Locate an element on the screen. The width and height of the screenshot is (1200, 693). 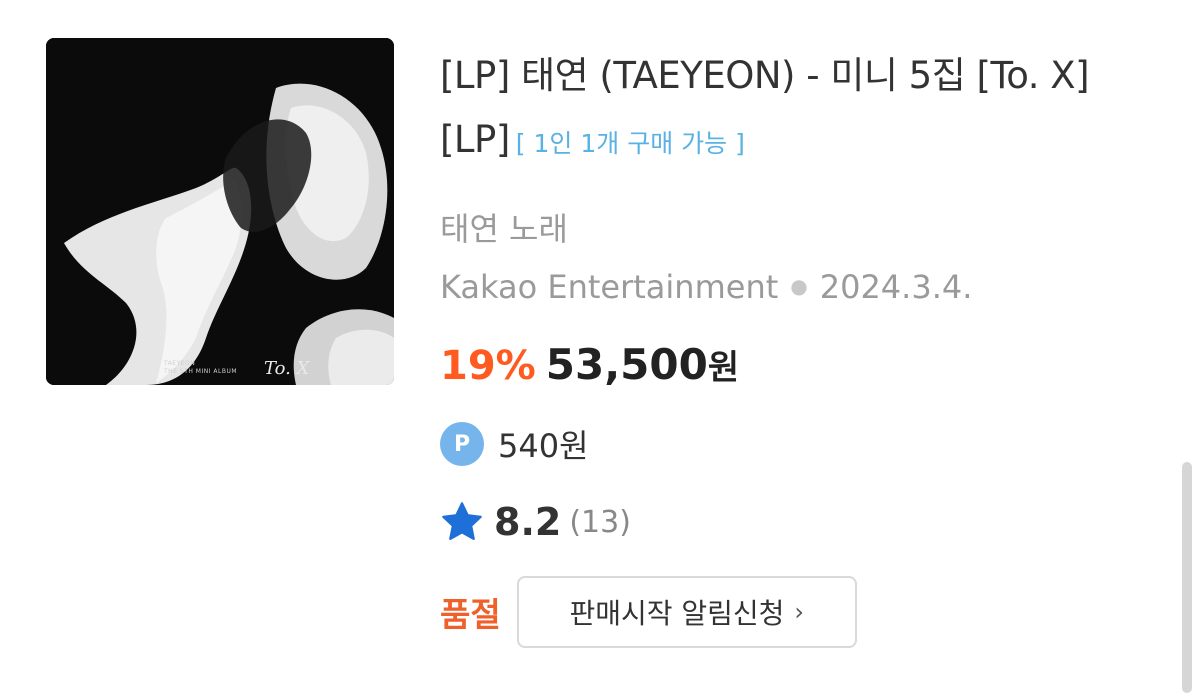
discount-rate: 19% is located at coordinates (488, 366).